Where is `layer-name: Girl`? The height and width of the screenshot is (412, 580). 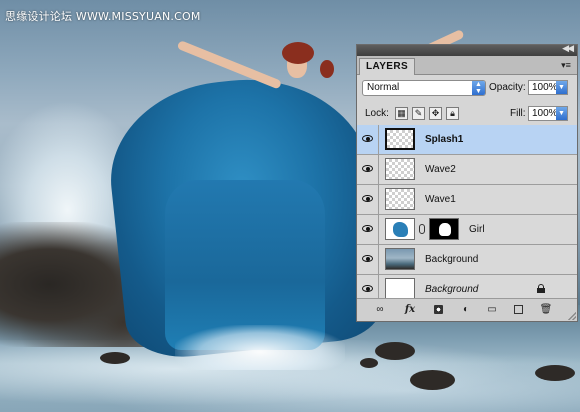
layer-name: Girl is located at coordinates (477, 229).